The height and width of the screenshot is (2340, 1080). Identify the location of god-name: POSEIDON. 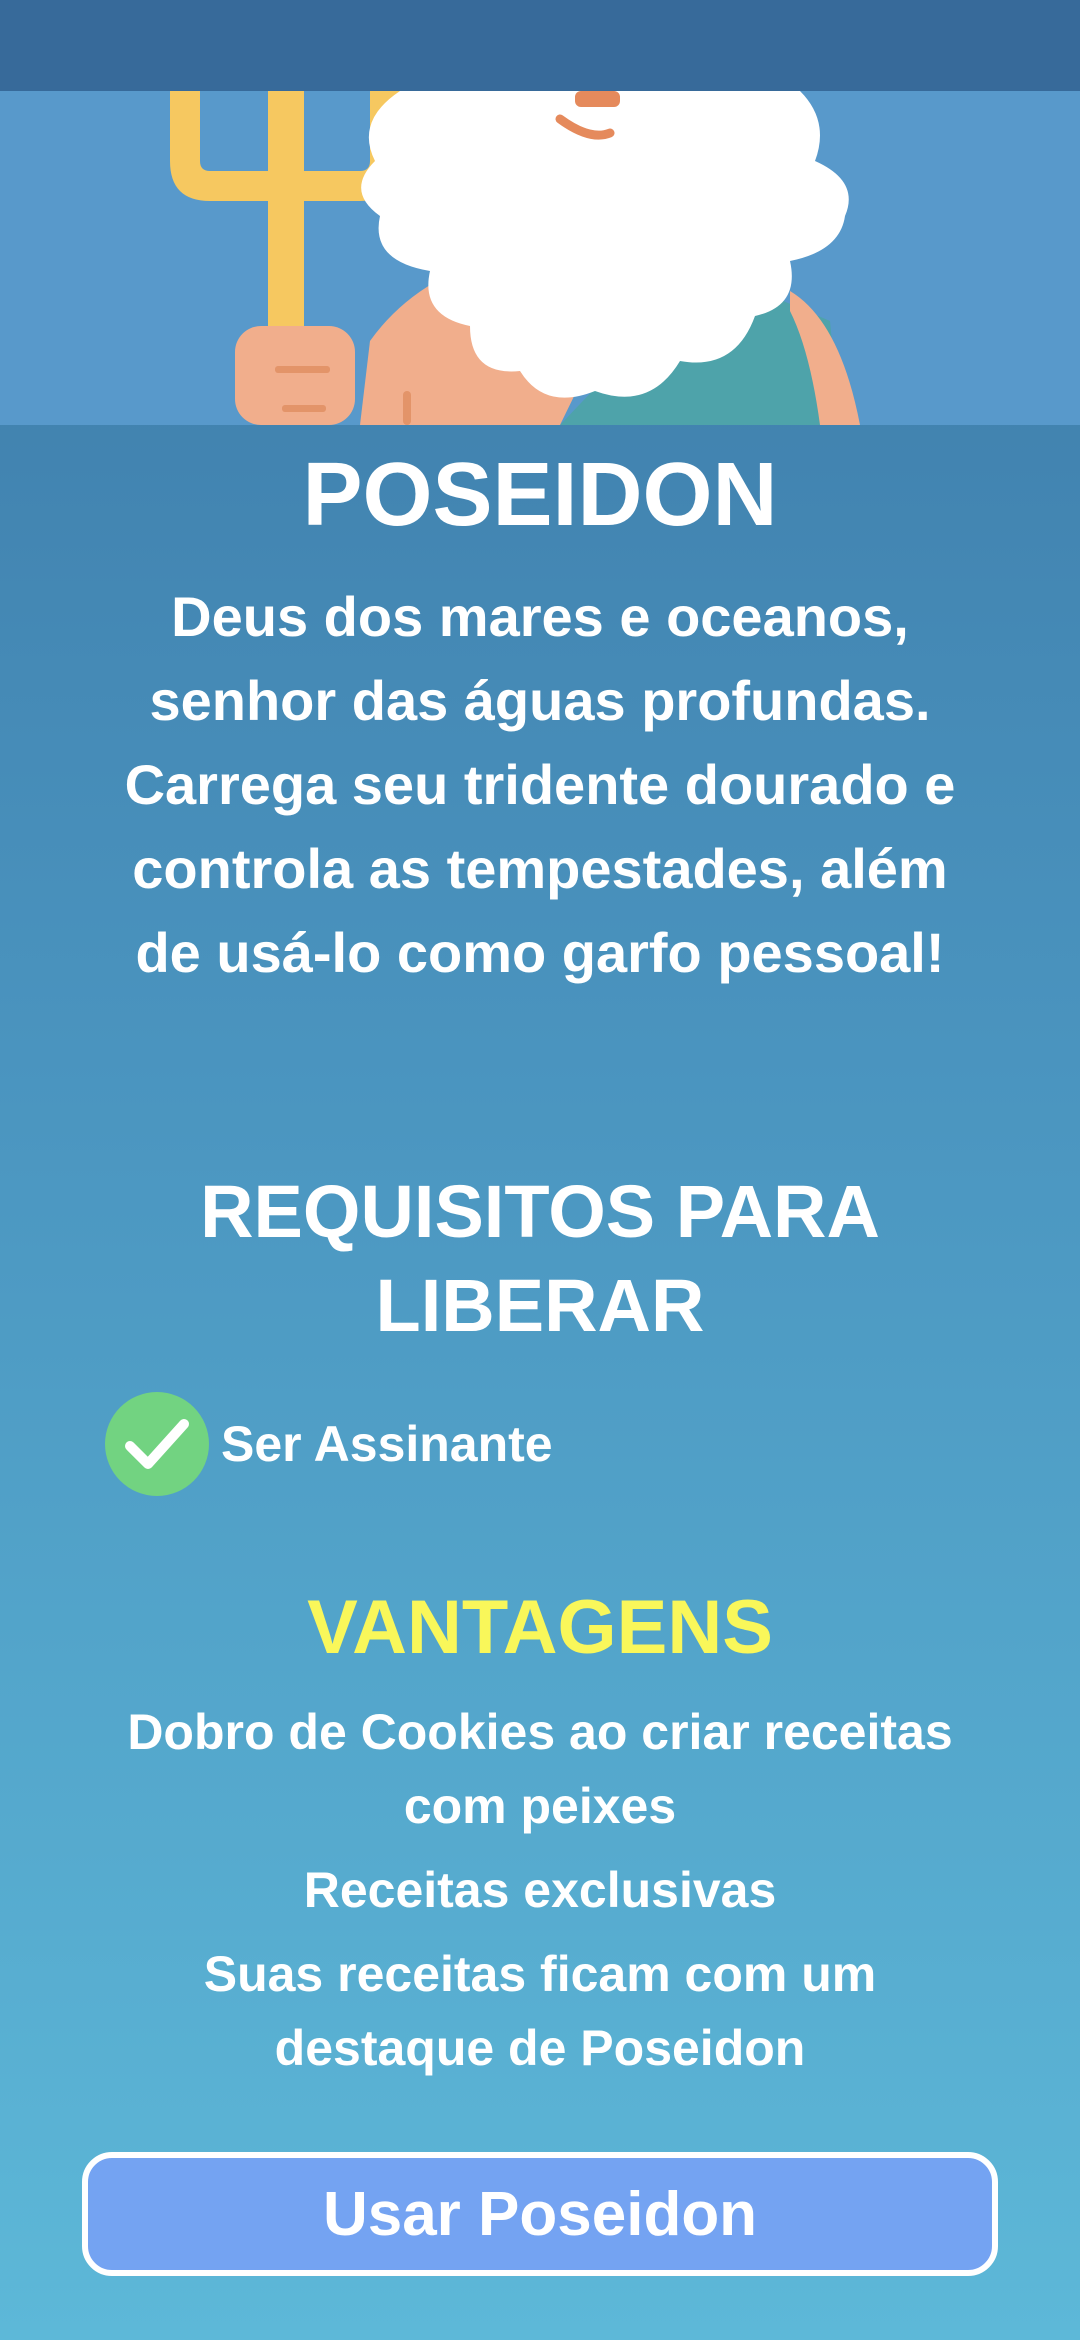
(540, 495).